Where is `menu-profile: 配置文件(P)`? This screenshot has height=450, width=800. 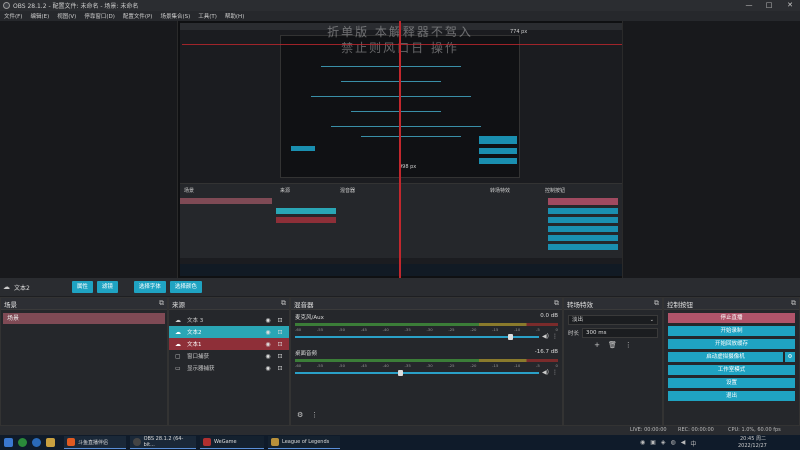
menu-profile: 配置文件(P) is located at coordinates (138, 16).